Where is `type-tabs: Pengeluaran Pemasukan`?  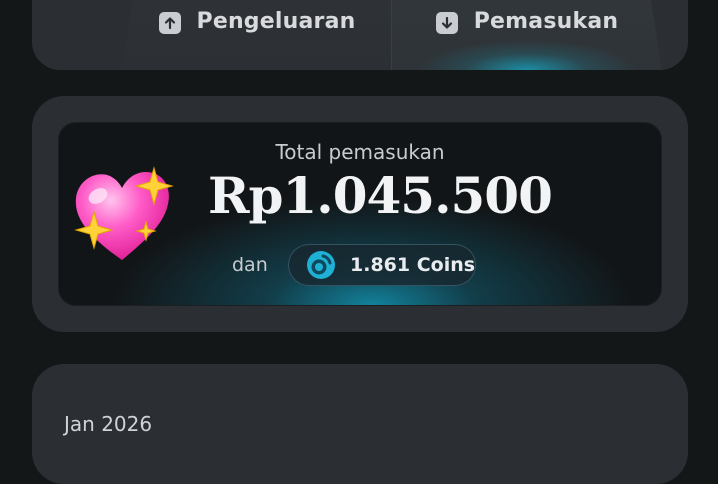 type-tabs: Pengeluaran Pemasukan is located at coordinates (360, 35).